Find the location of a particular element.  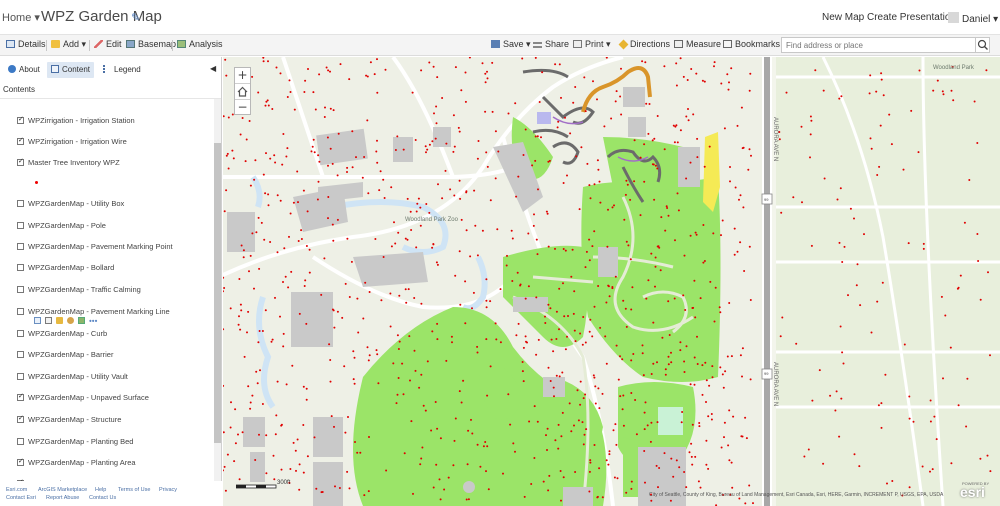

layer-item: WPZGardenMap - Traffic Calming is located at coordinates (79, 290).